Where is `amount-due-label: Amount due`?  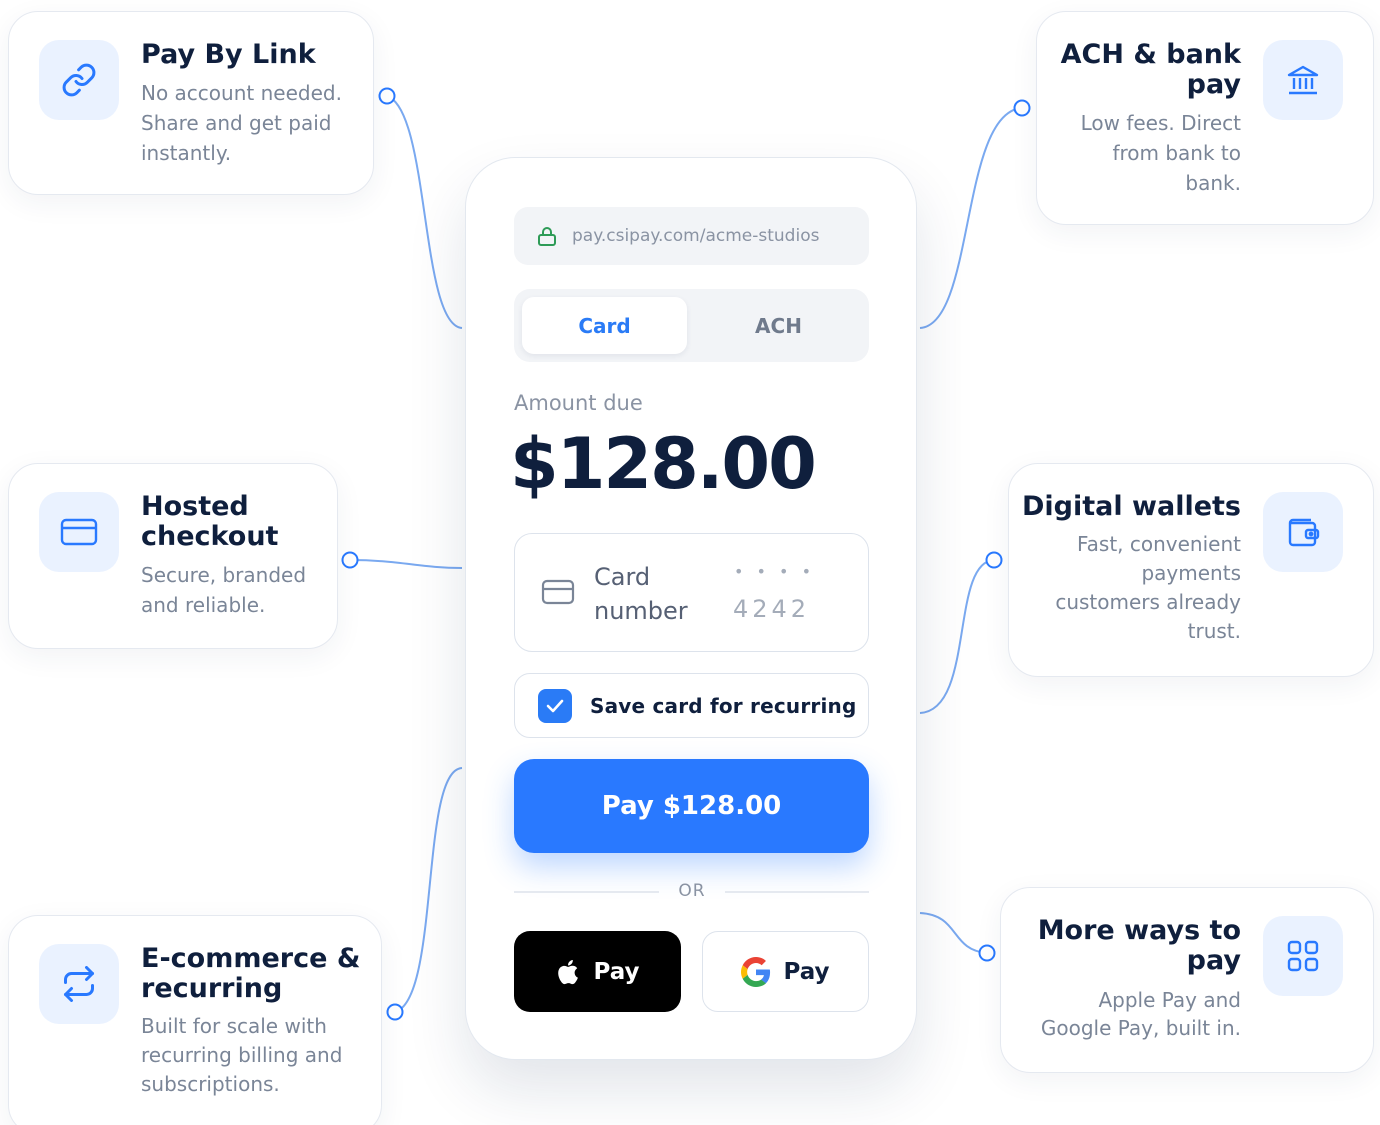 amount-due-label: Amount due is located at coordinates (578, 403).